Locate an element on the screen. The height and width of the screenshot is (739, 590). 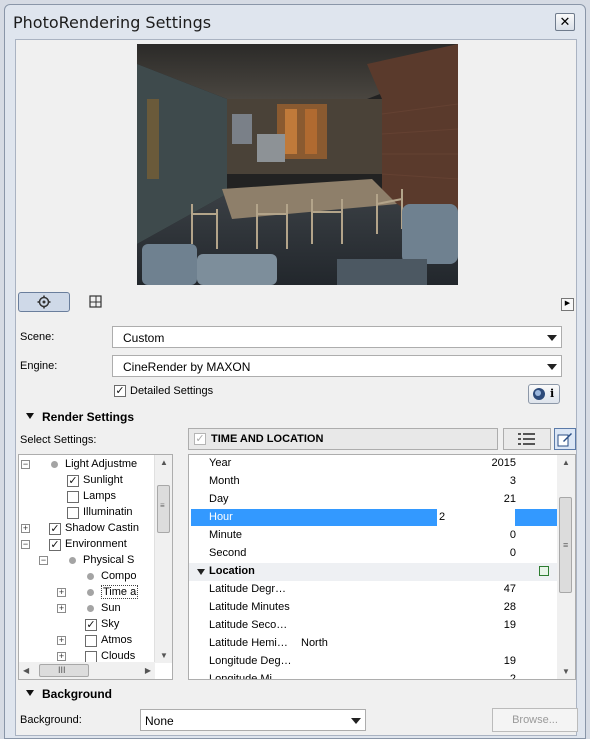
param-value: 28 is located at coordinates (510, 607).